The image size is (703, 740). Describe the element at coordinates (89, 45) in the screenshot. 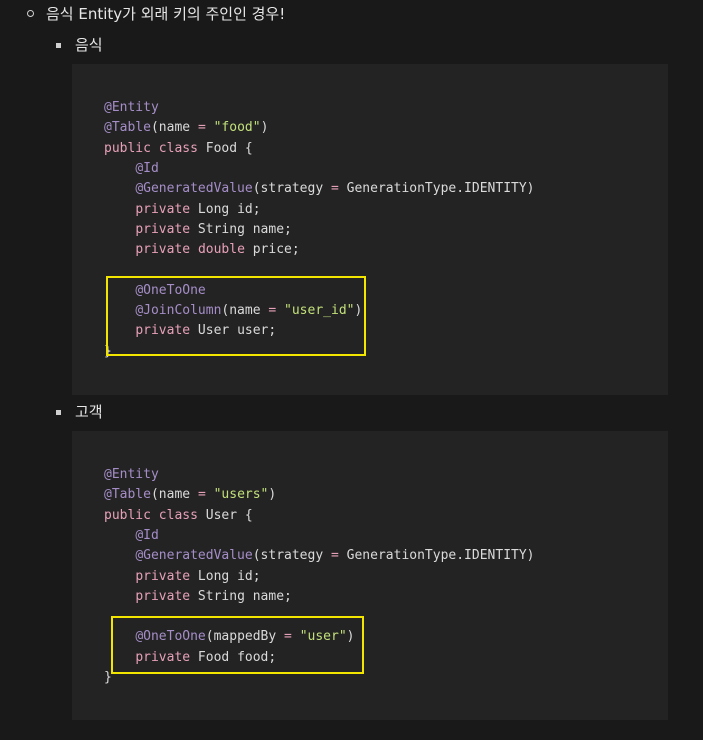

I see `section-label-food: 음식` at that location.